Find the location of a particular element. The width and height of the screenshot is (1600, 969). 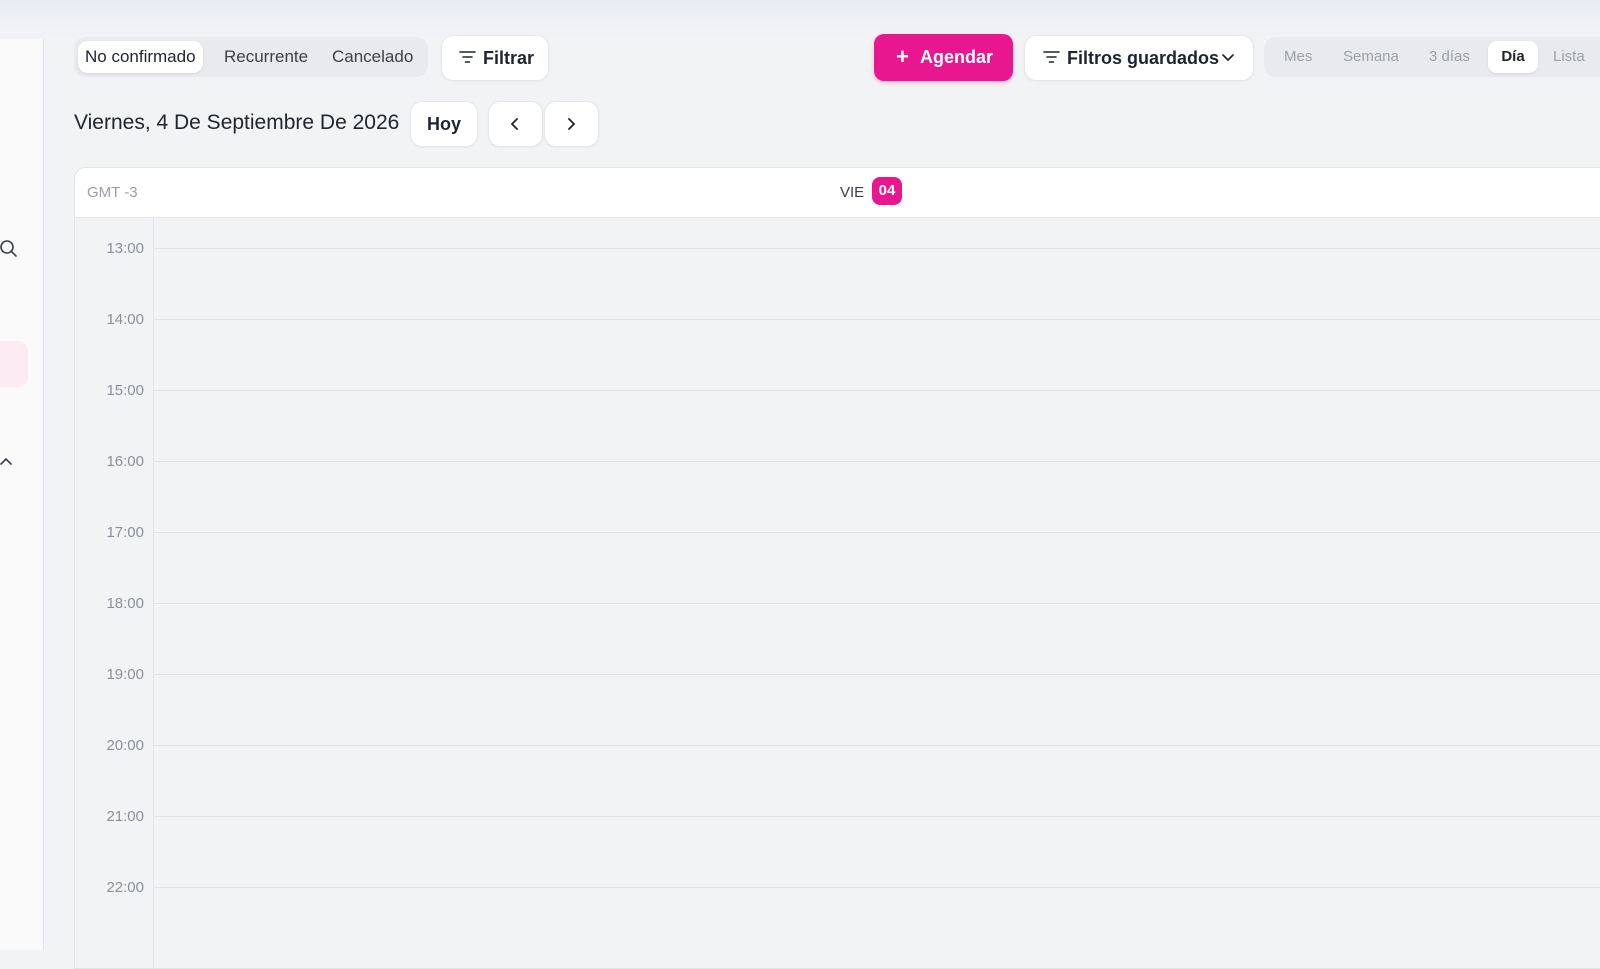

schedule-button-label: Agendar is located at coordinates (957, 57).